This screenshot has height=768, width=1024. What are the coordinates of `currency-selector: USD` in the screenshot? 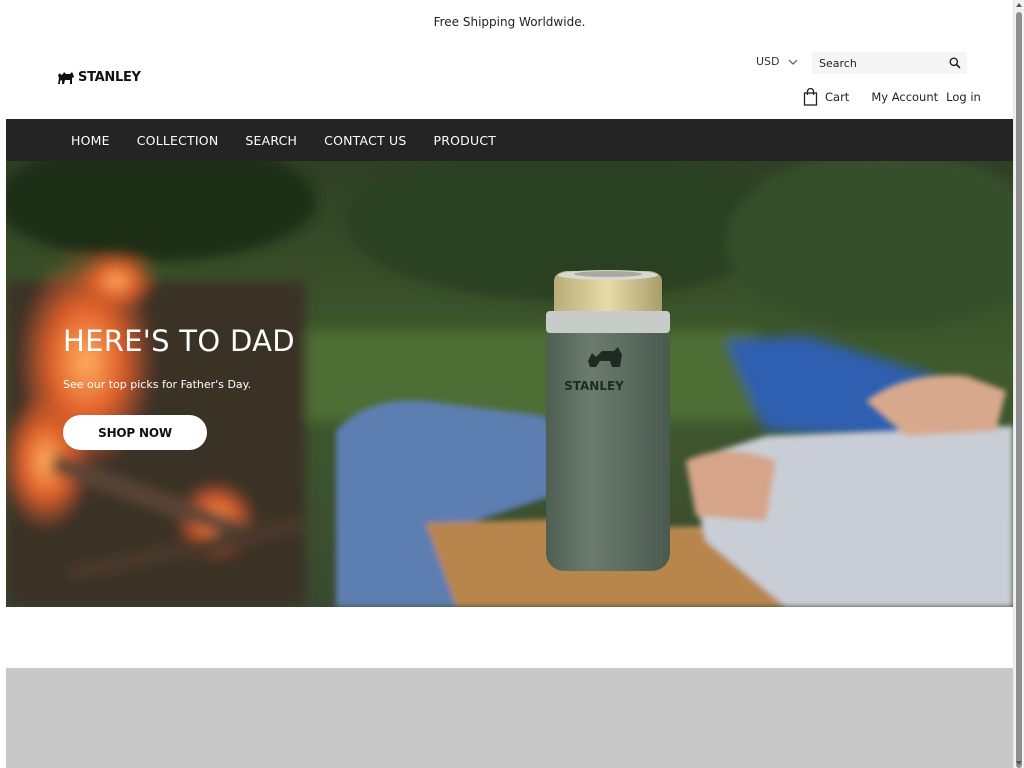 It's located at (777, 61).